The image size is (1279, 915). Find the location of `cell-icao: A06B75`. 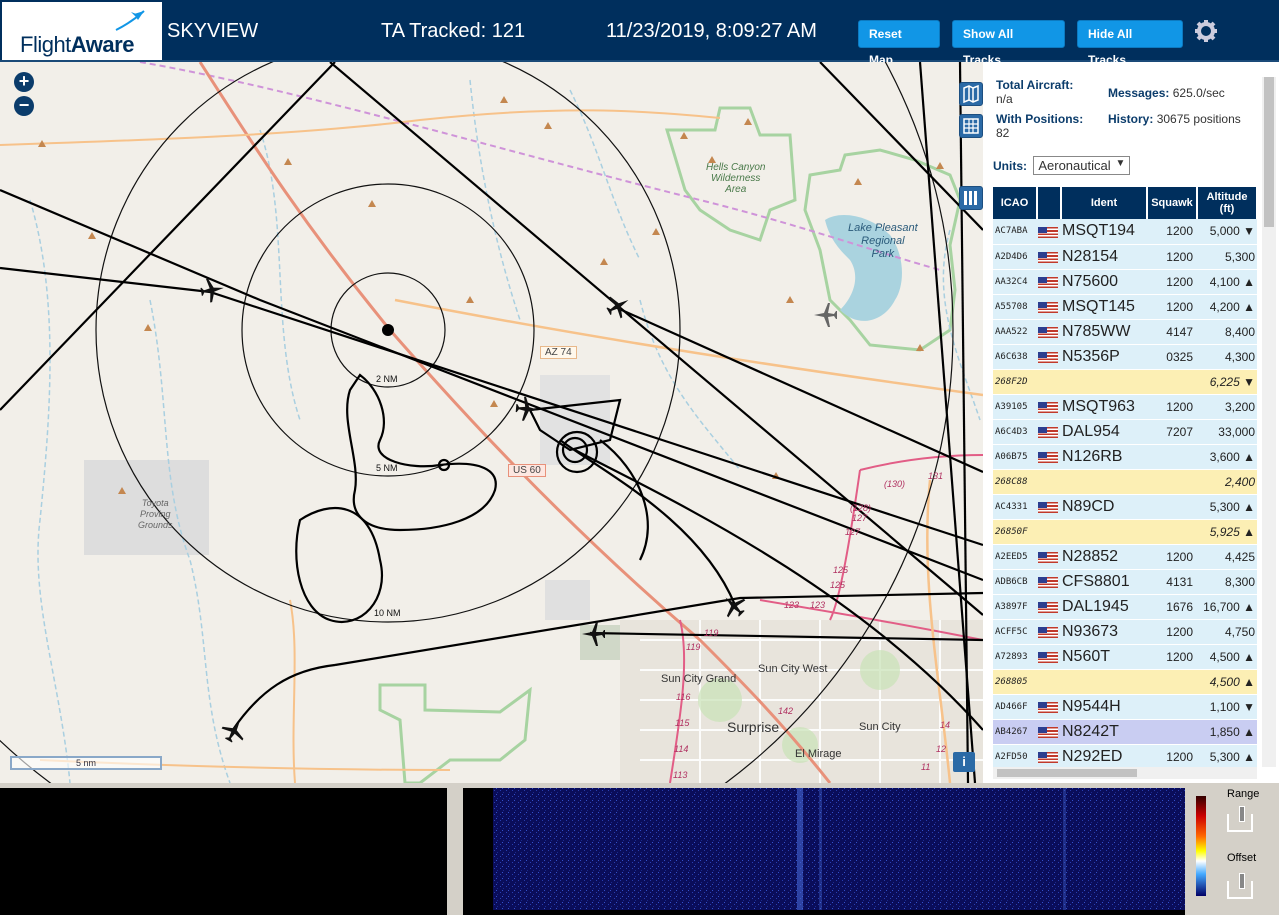

cell-icao: A06B75 is located at coordinates (1015, 457).